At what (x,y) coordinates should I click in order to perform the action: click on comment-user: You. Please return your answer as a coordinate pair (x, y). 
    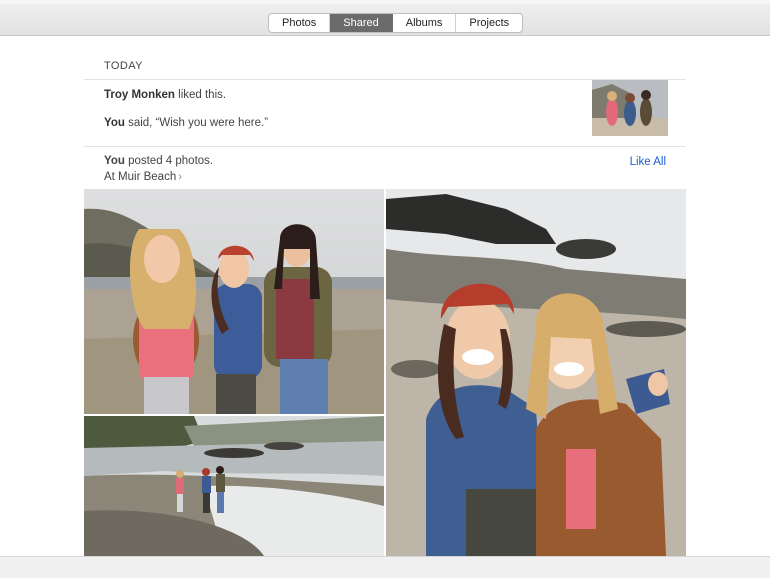
    Looking at the image, I should click on (114, 123).